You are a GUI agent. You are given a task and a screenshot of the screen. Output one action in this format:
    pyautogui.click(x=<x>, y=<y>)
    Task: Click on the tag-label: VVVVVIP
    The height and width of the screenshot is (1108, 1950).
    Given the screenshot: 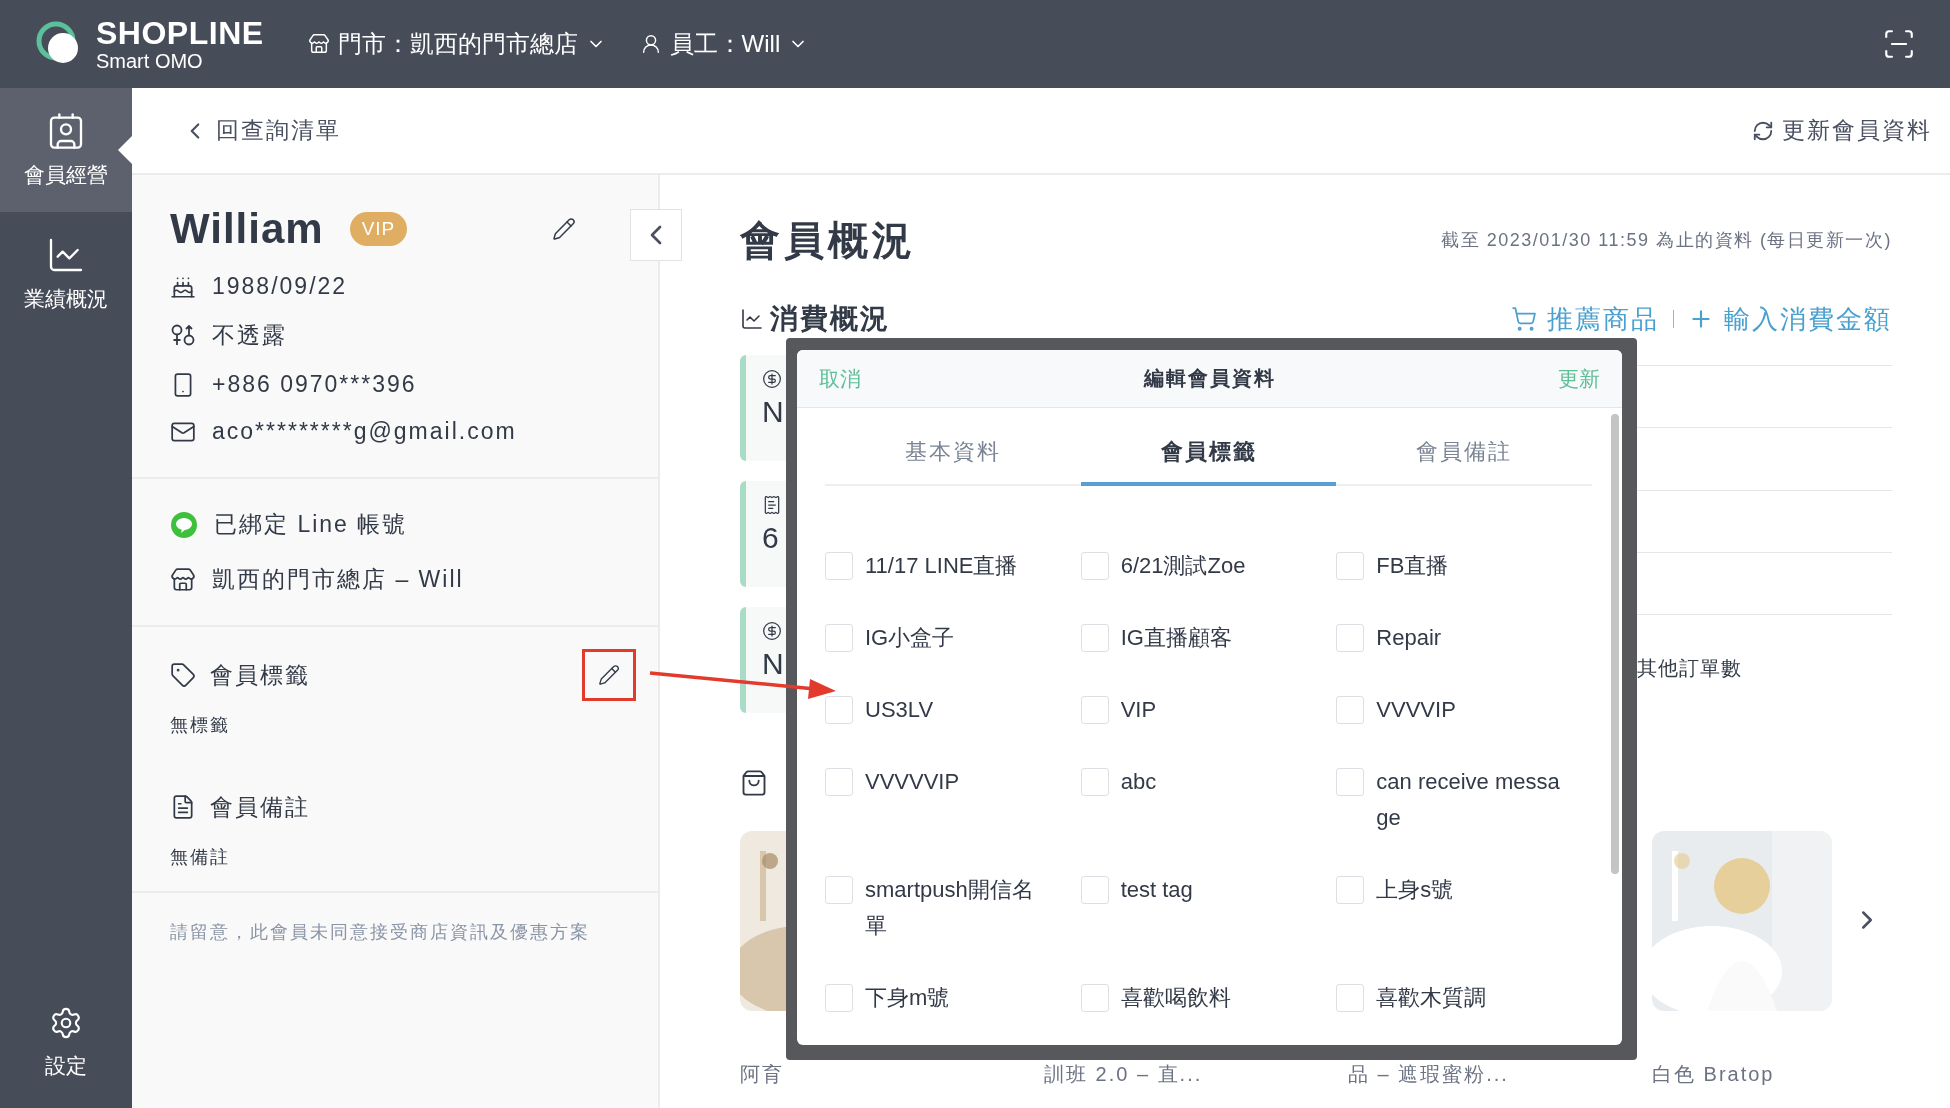 What is the action you would take?
    pyautogui.click(x=912, y=782)
    